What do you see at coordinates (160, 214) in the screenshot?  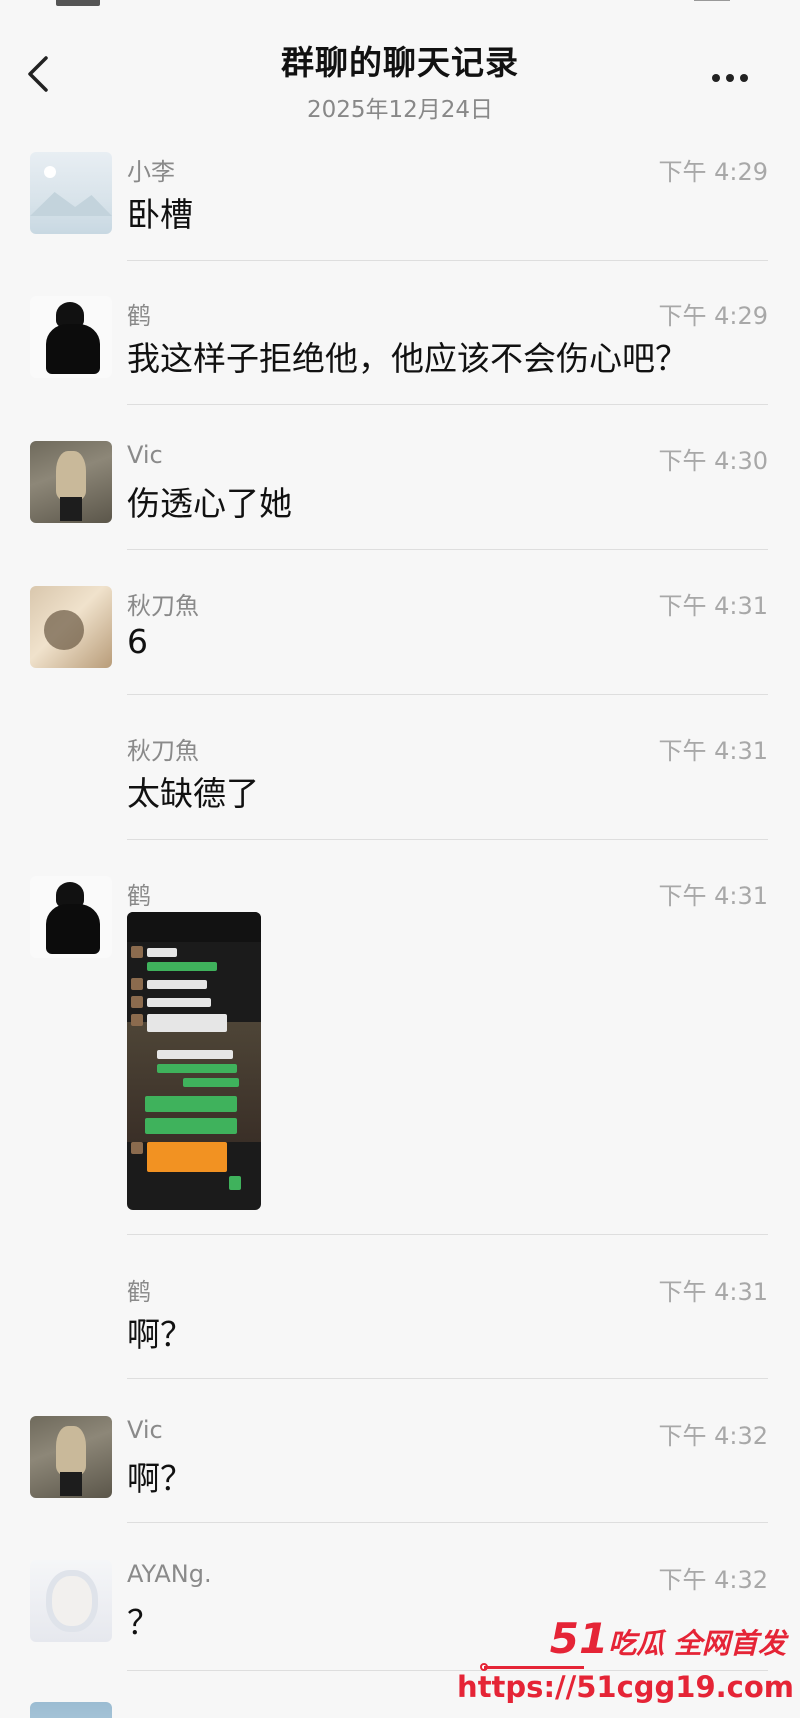 I see `message-text: 卧槽` at bounding box center [160, 214].